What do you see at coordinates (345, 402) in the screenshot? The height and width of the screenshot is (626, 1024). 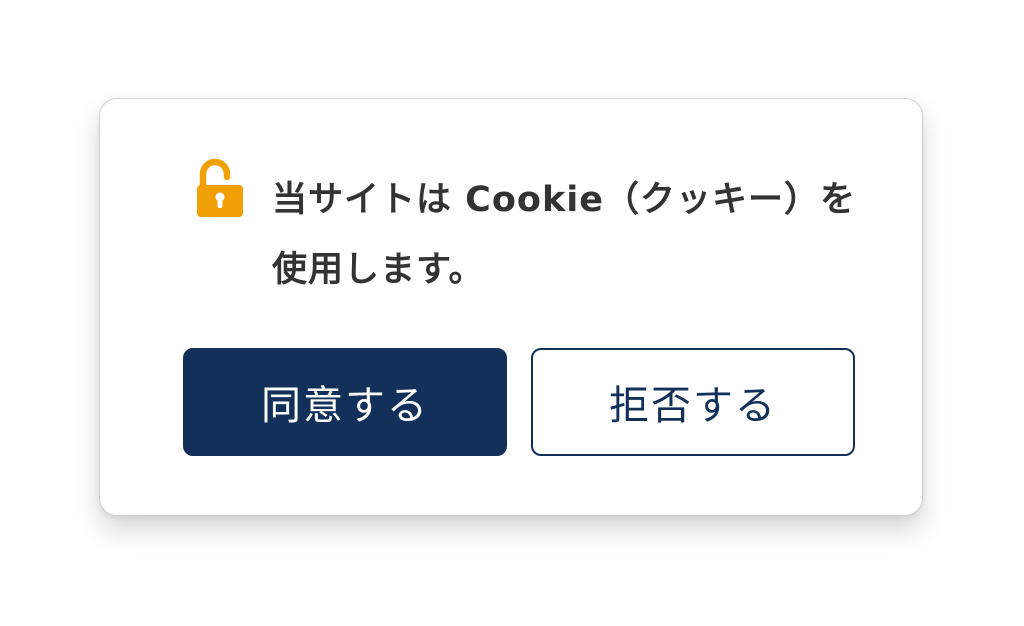 I see `accept-button: 同意する` at bounding box center [345, 402].